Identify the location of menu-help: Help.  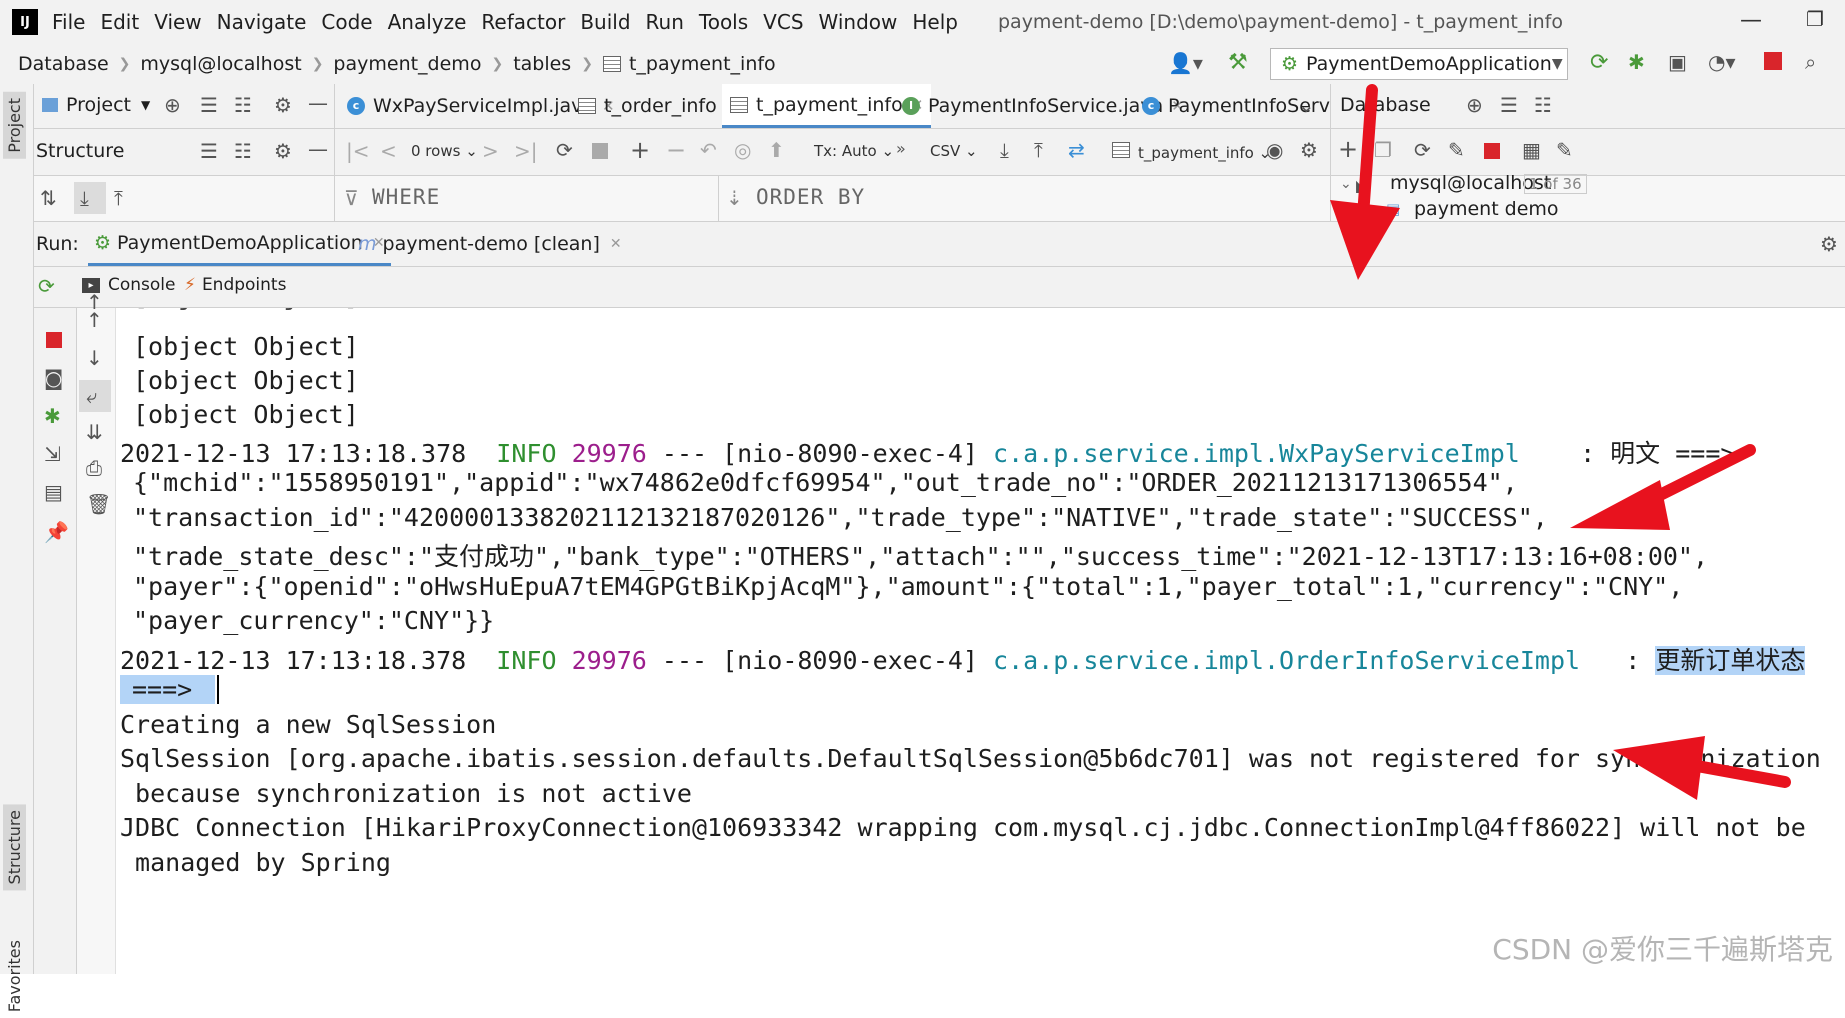
(935, 22).